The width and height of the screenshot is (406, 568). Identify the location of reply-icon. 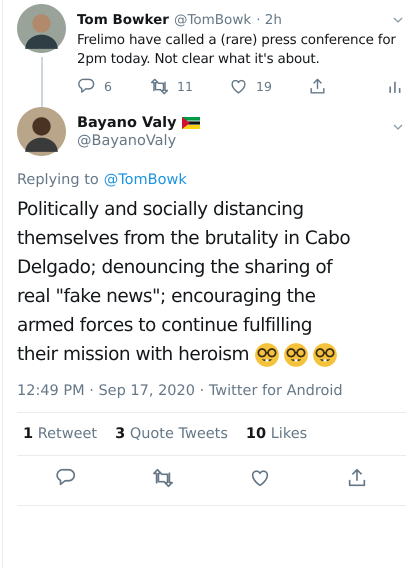
(86, 86).